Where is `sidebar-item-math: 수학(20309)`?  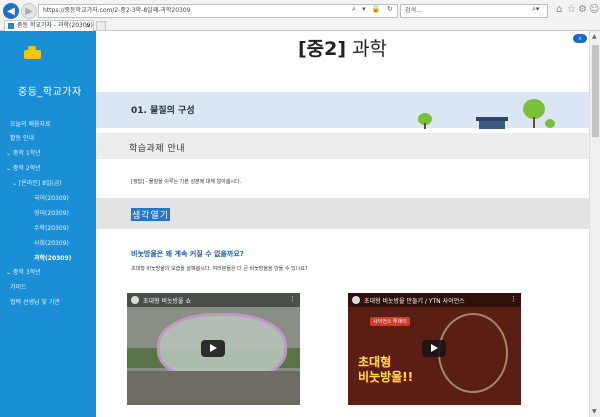
sidebar-item-math: 수학(20309) is located at coordinates (51, 227).